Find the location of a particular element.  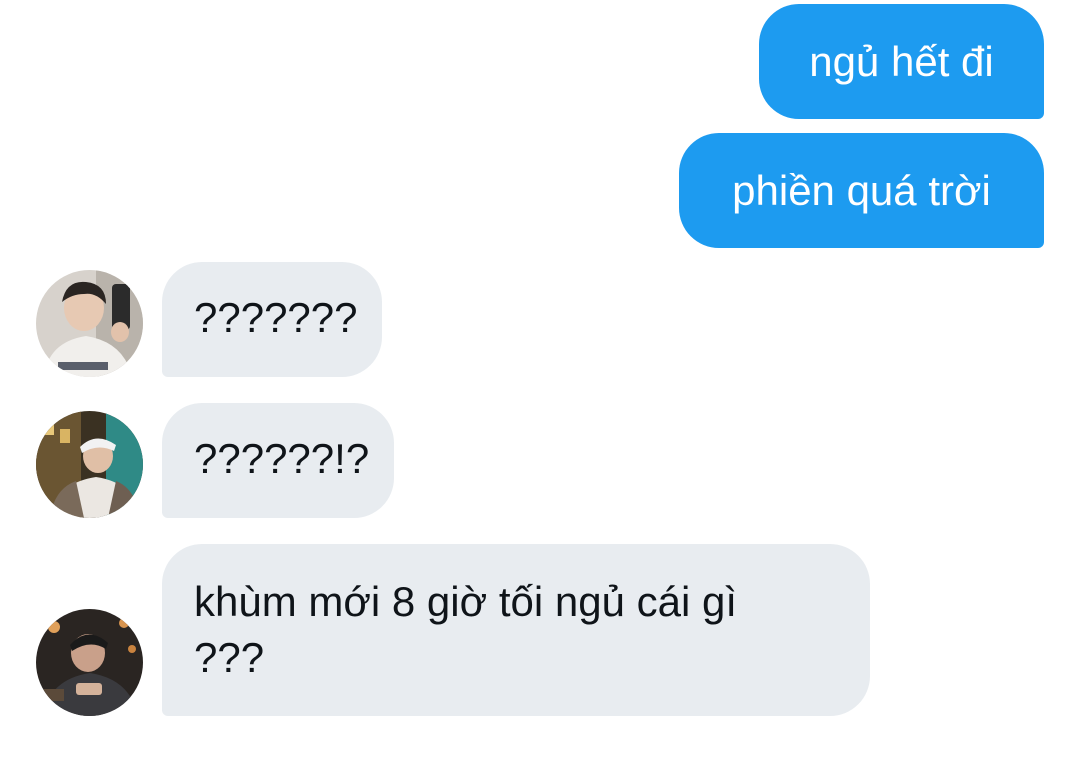

message-text: khùm mới 8 giờ tối ngủ cái gì ??? is located at coordinates (465, 629).